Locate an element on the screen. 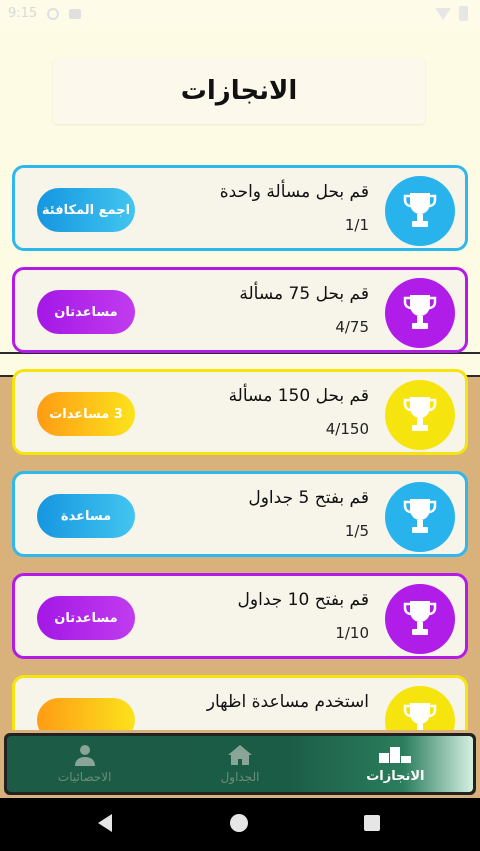 Image resolution: width=480 pixels, height=851 pixels. achievement-title: استخدم مساعدة اظهار is located at coordinates (287, 702).